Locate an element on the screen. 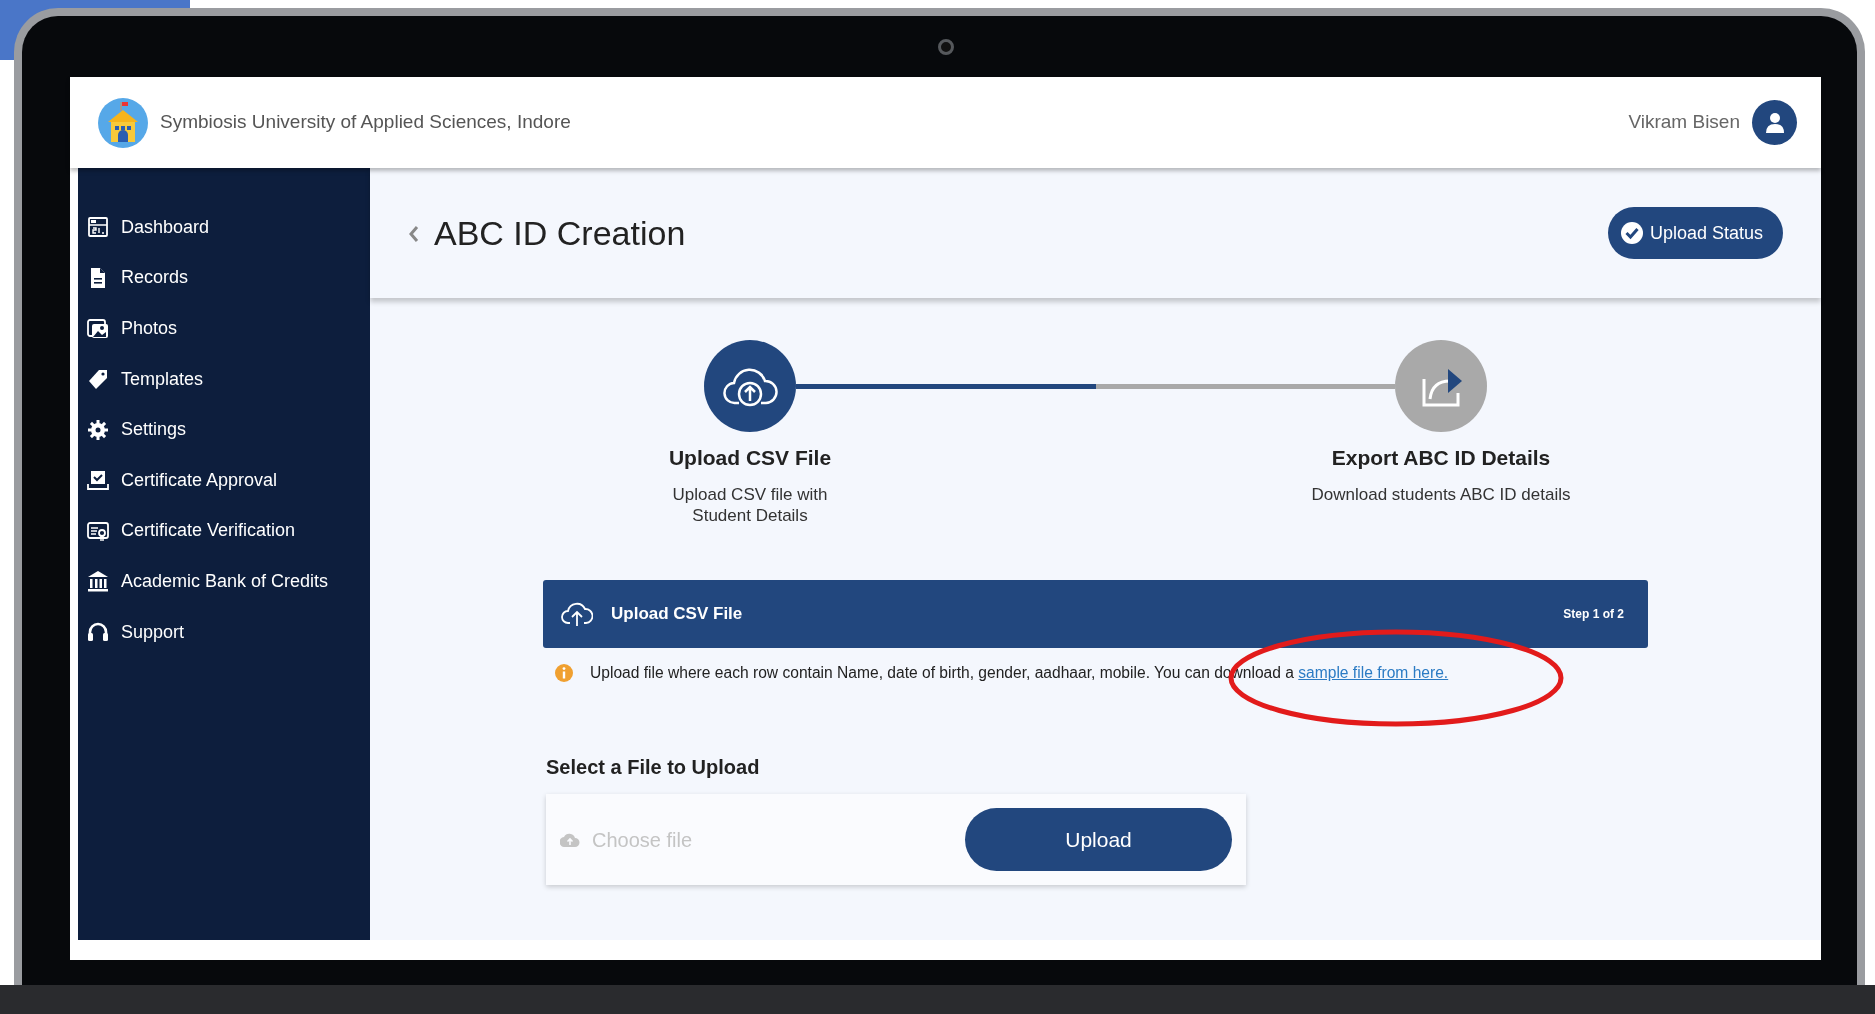 This screenshot has width=1875, height=1014. user-name: Vikram Bisen is located at coordinates (1684, 122).